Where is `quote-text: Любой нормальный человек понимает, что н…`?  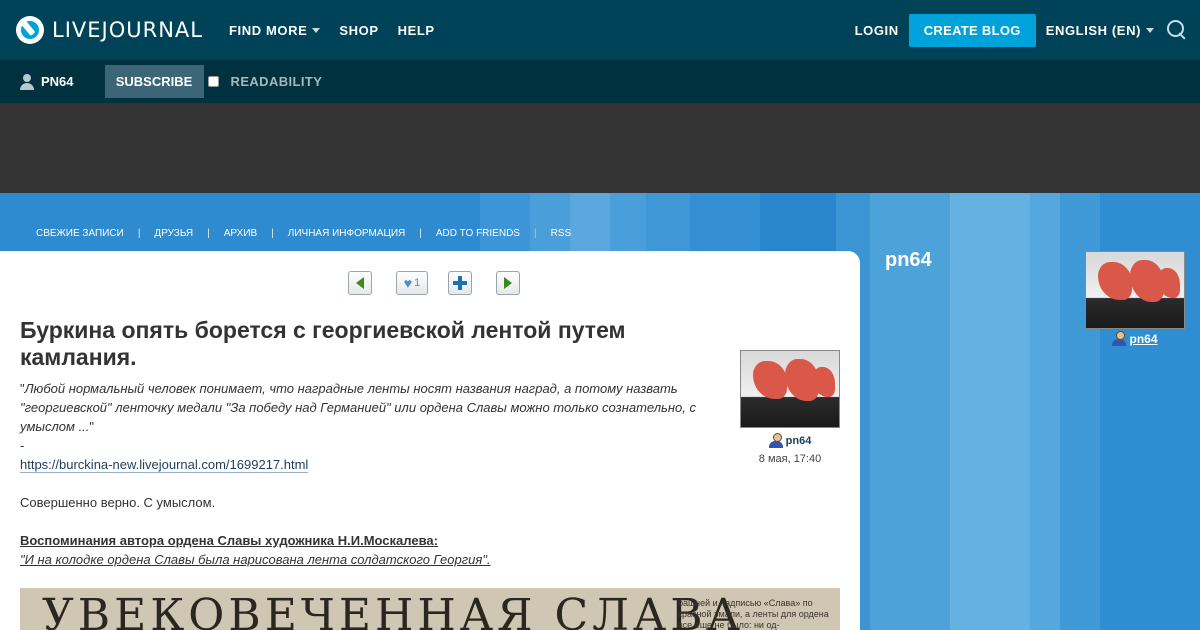
quote-text: Любой нормальный человек понимает, что н… is located at coordinates (358, 407).